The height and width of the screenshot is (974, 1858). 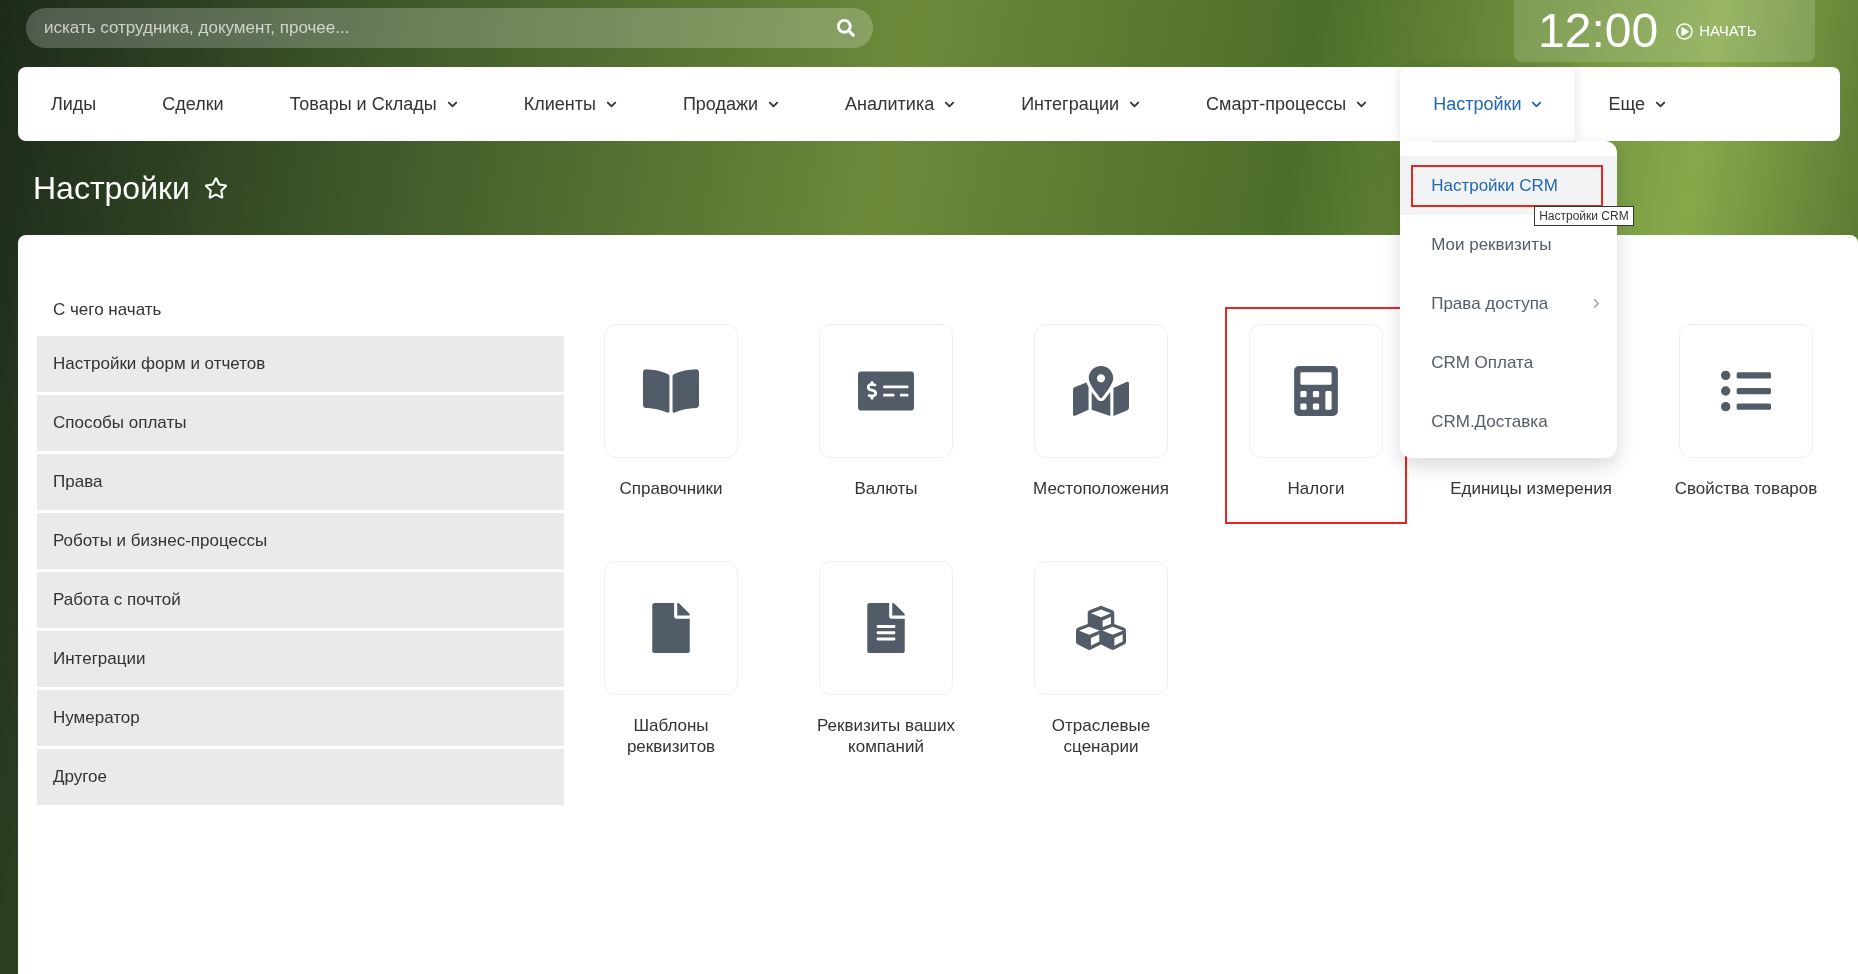 I want to click on book-icon, so click(x=671, y=391).